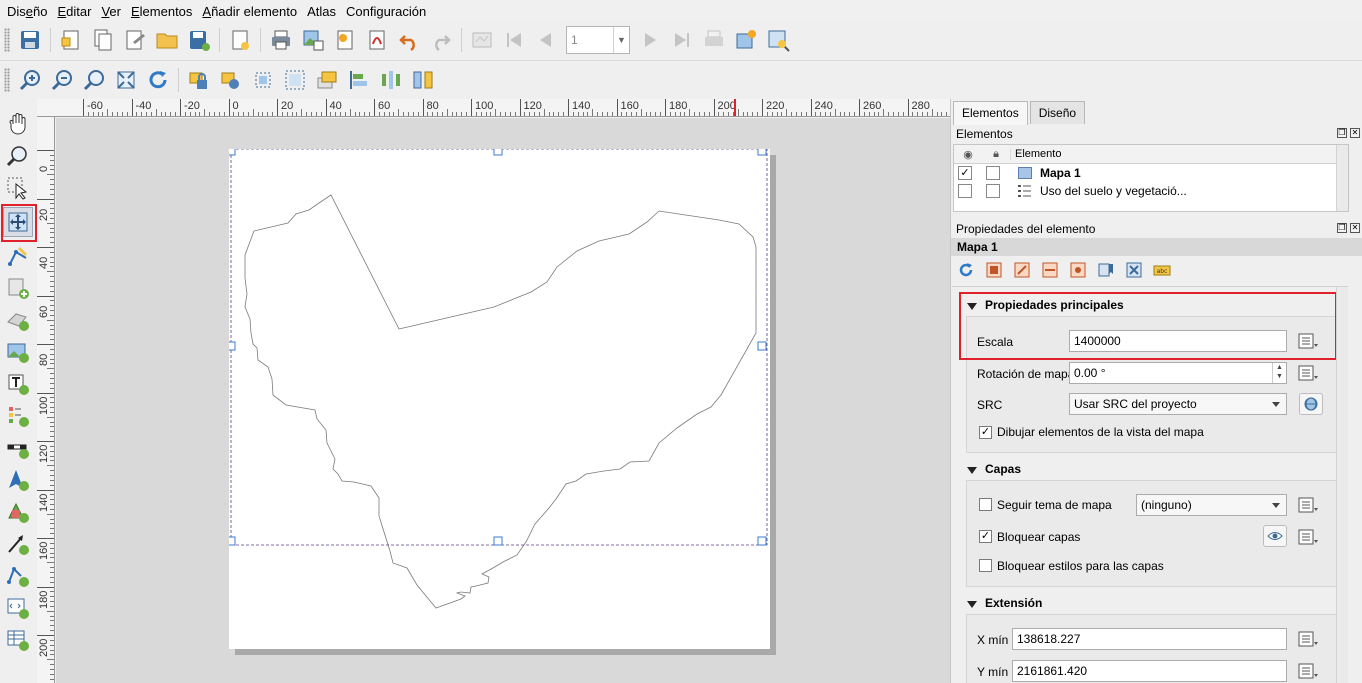 This screenshot has height=683, width=1362. Describe the element at coordinates (30, 40) in the screenshot. I see `save-project-button` at that location.